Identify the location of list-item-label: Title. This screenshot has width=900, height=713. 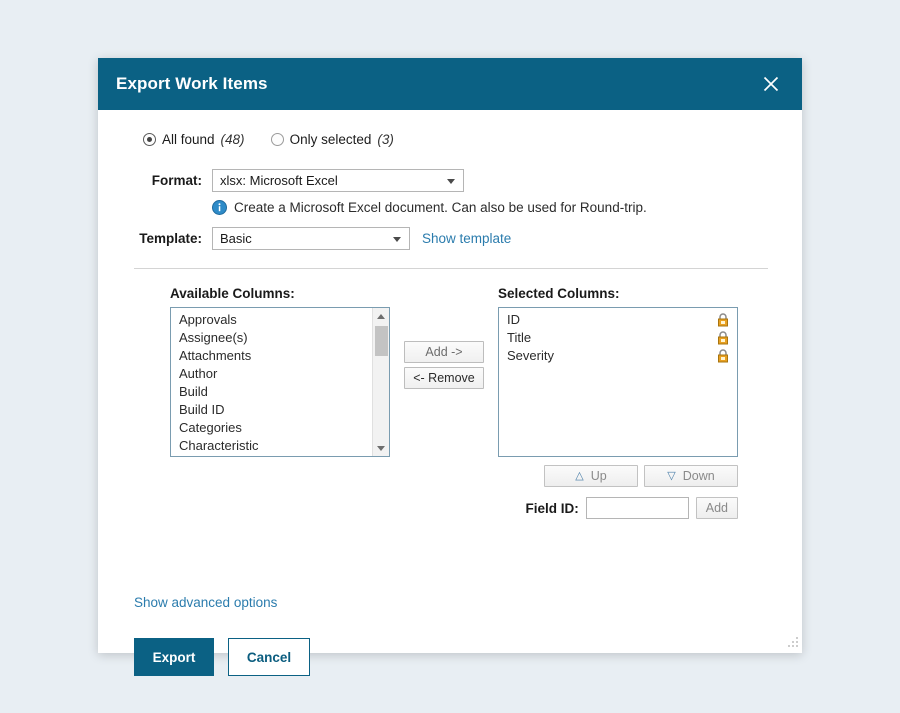
(519, 337).